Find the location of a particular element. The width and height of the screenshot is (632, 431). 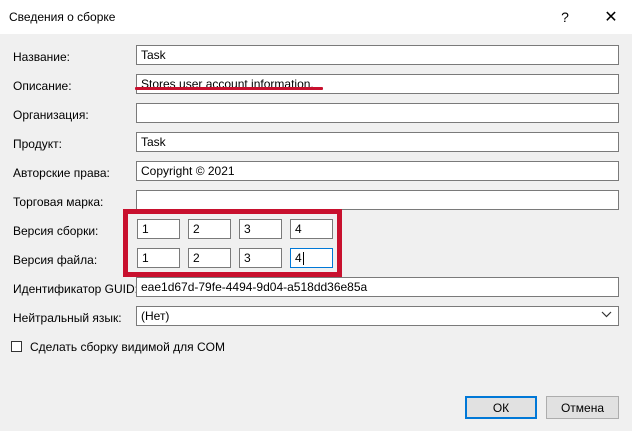

name-label: Название: is located at coordinates (41, 57).